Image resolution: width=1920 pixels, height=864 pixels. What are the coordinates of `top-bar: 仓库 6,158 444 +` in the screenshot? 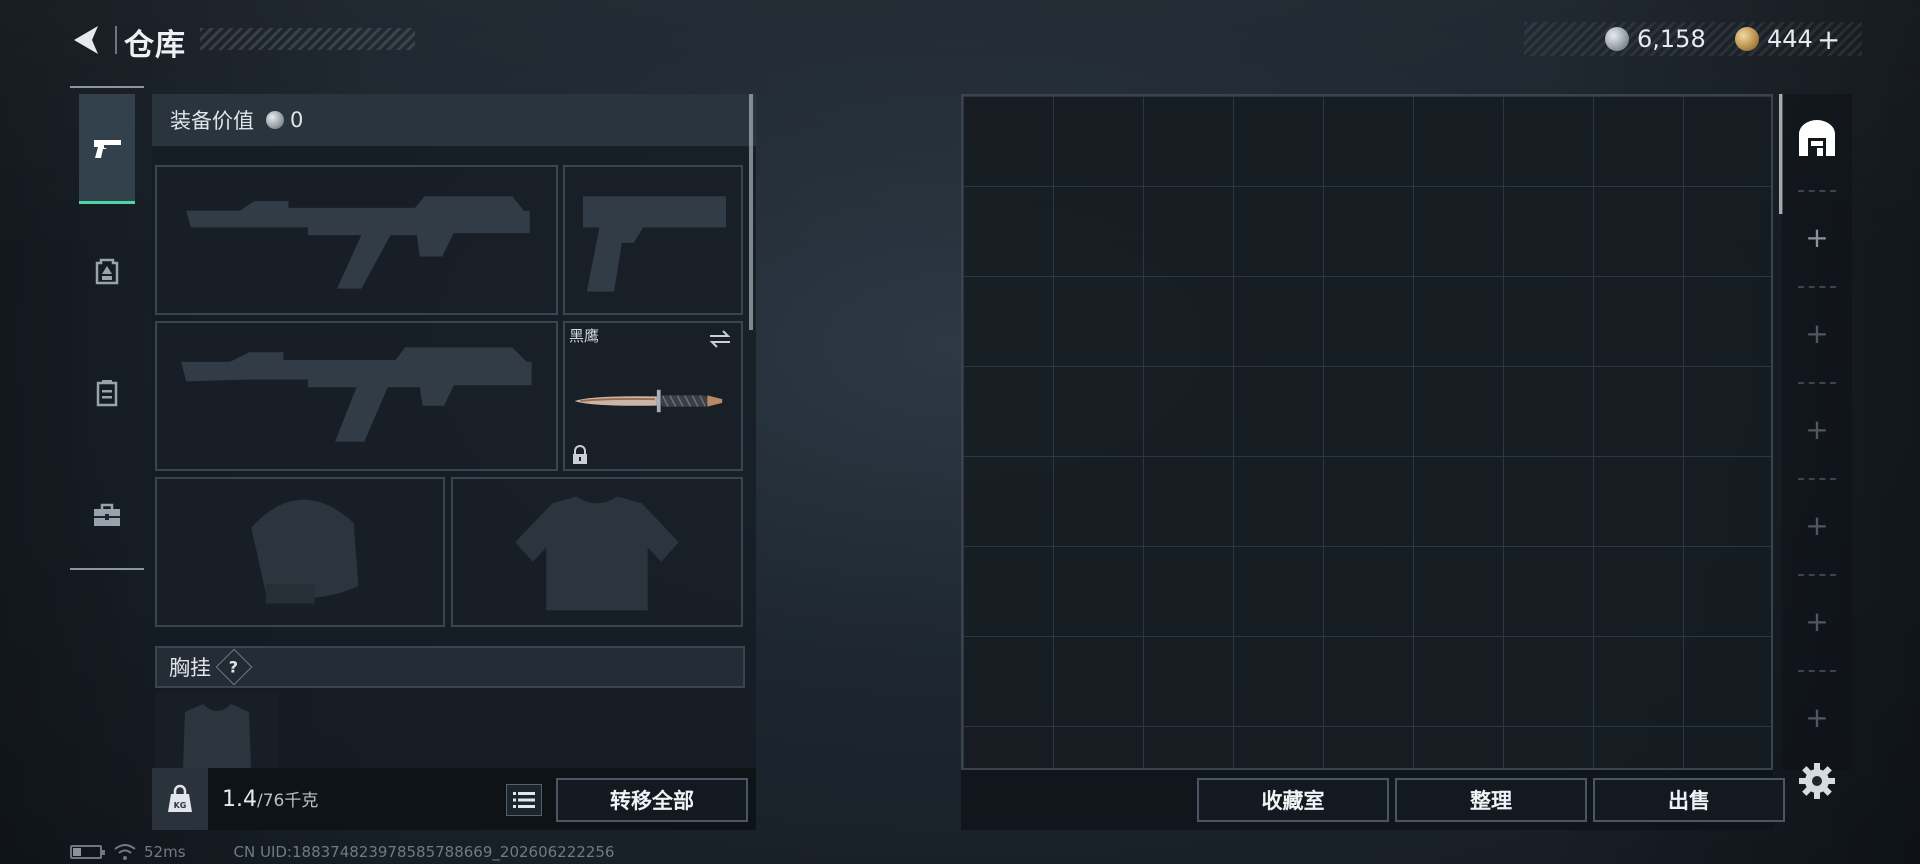 It's located at (960, 40).